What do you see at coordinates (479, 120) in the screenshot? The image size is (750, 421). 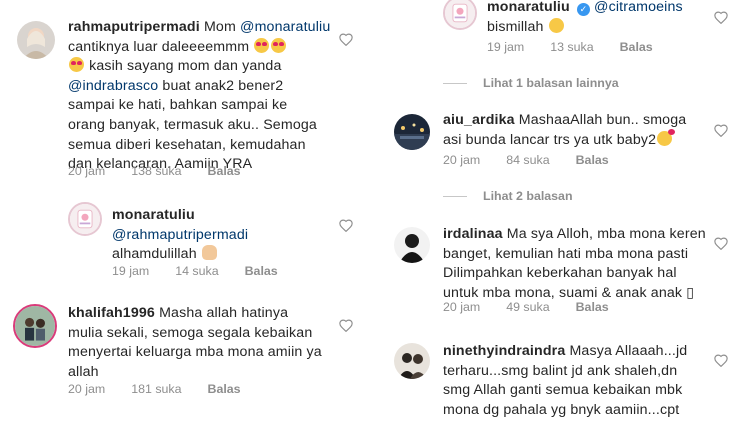 I see `comment-username: aiu_ardika` at bounding box center [479, 120].